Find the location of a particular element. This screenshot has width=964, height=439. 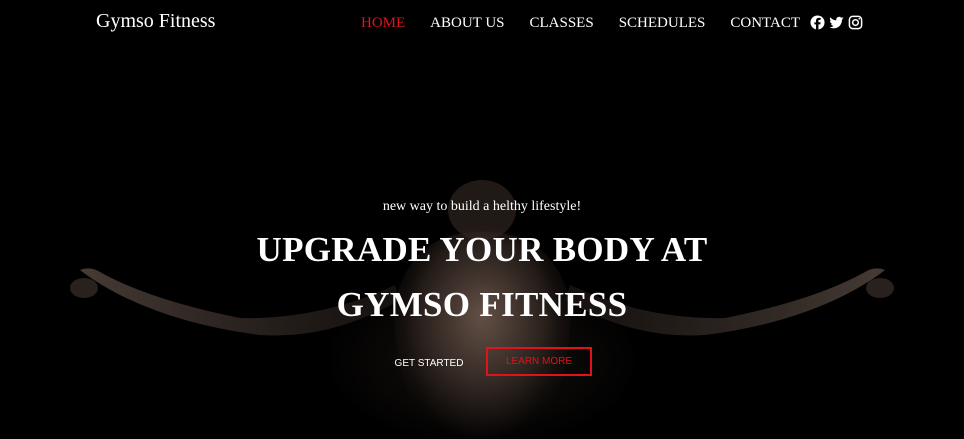

hero-headline-line-1: UPGRADE YOUR BODY AT is located at coordinates (482, 249).